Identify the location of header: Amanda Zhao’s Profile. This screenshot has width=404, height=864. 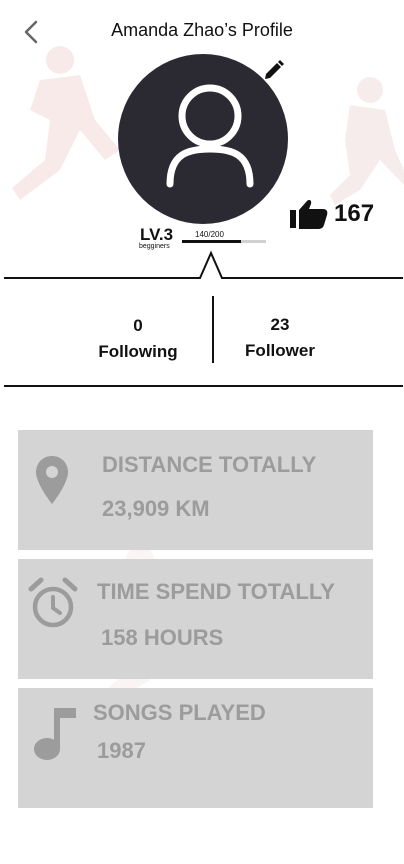
(202, 30).